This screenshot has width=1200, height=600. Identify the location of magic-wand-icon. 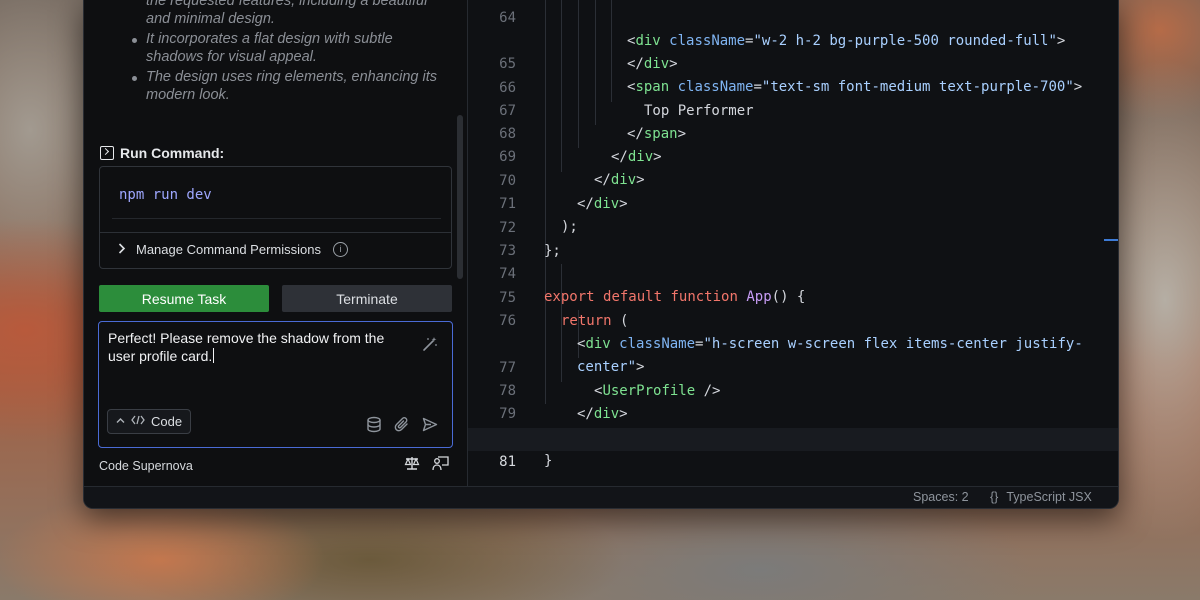
(430, 346).